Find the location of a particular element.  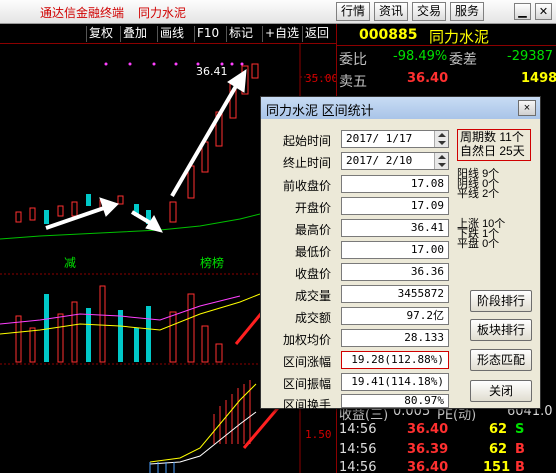

indicator-bars is located at coordinates (232, 412).